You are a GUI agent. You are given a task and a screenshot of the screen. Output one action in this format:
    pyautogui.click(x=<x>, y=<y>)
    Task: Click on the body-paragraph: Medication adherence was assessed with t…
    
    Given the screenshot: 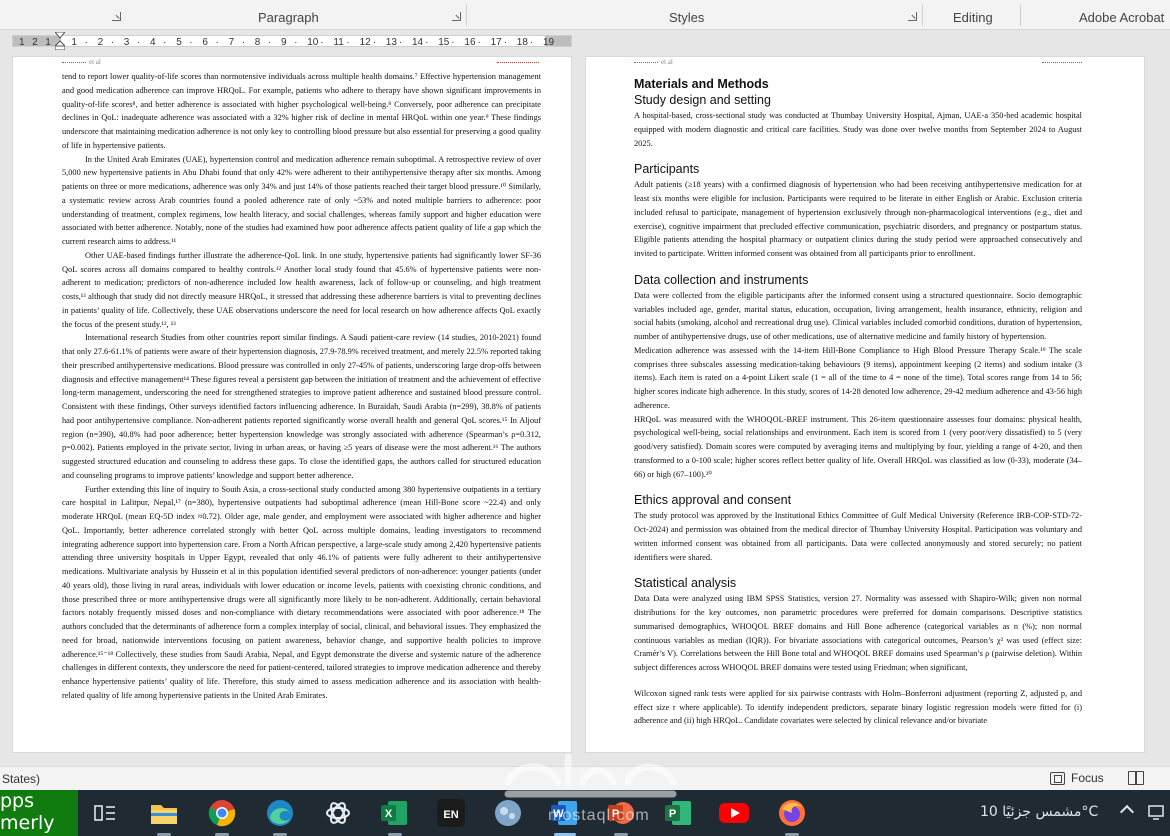 What is the action you would take?
    pyautogui.click(x=858, y=378)
    